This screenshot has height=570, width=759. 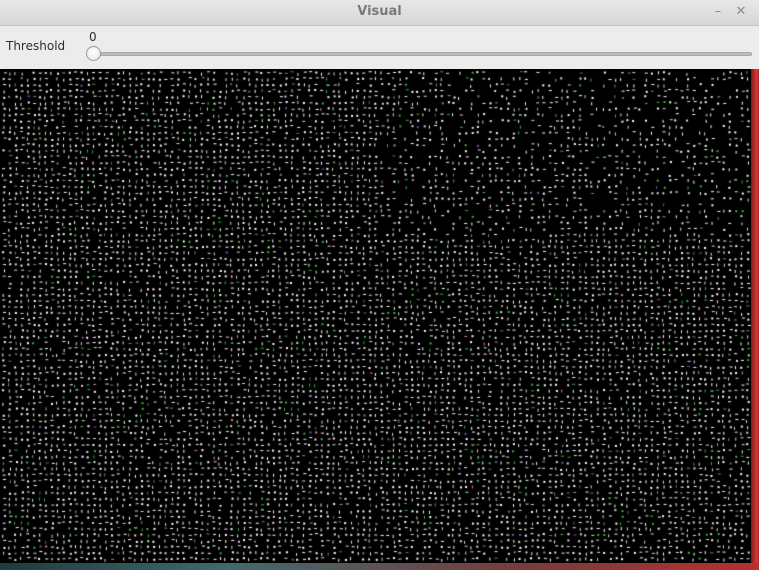 What do you see at coordinates (718, 12) in the screenshot?
I see `minimize-button: –` at bounding box center [718, 12].